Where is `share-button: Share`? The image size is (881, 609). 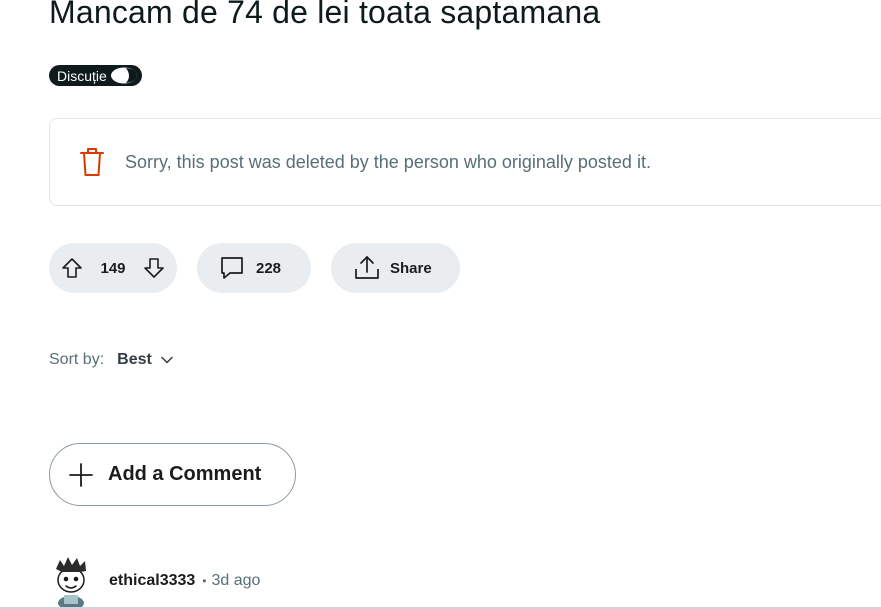 share-button: Share is located at coordinates (395, 268).